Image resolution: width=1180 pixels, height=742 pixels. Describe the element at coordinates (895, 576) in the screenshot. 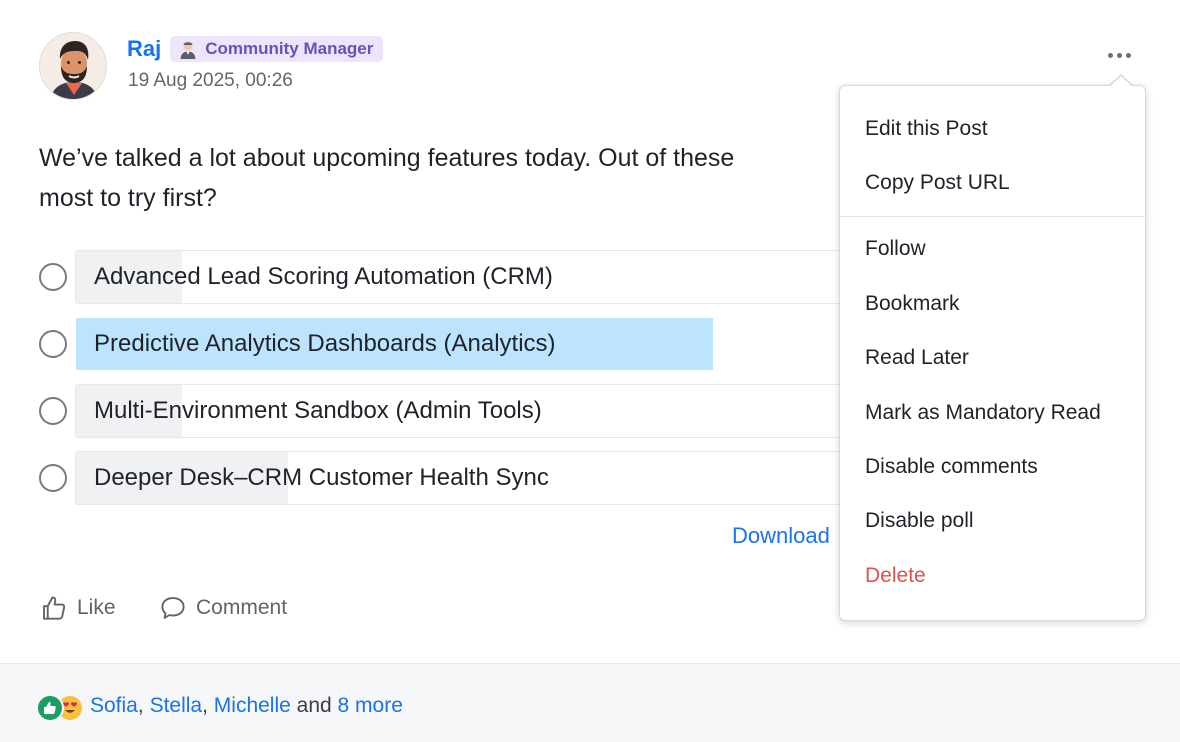

I see `menu-item-delete: Delete` at that location.